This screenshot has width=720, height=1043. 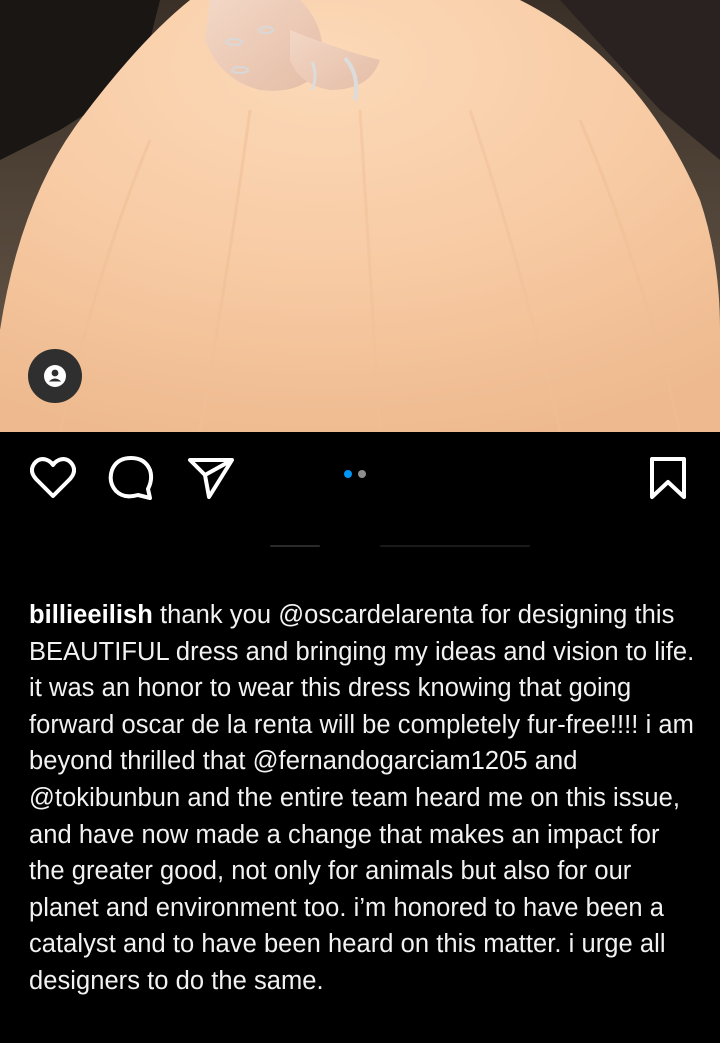 I want to click on mention-link: @fernandogarciam1205, so click(x=390, y=761).